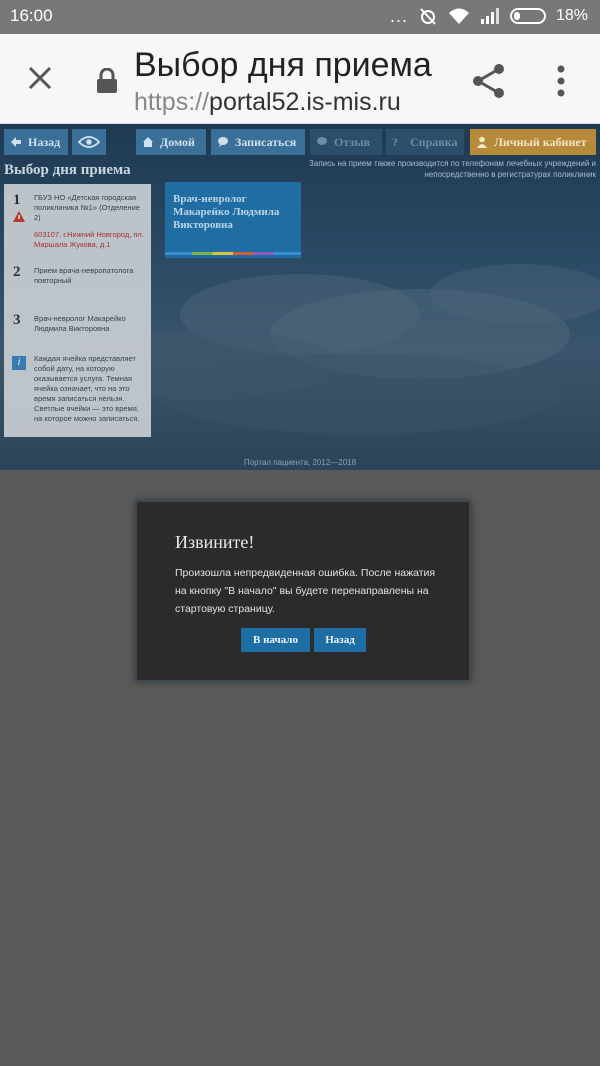 This screenshot has height=1066, width=600. I want to click on section-heading: Выбор дня приема, so click(67, 170).